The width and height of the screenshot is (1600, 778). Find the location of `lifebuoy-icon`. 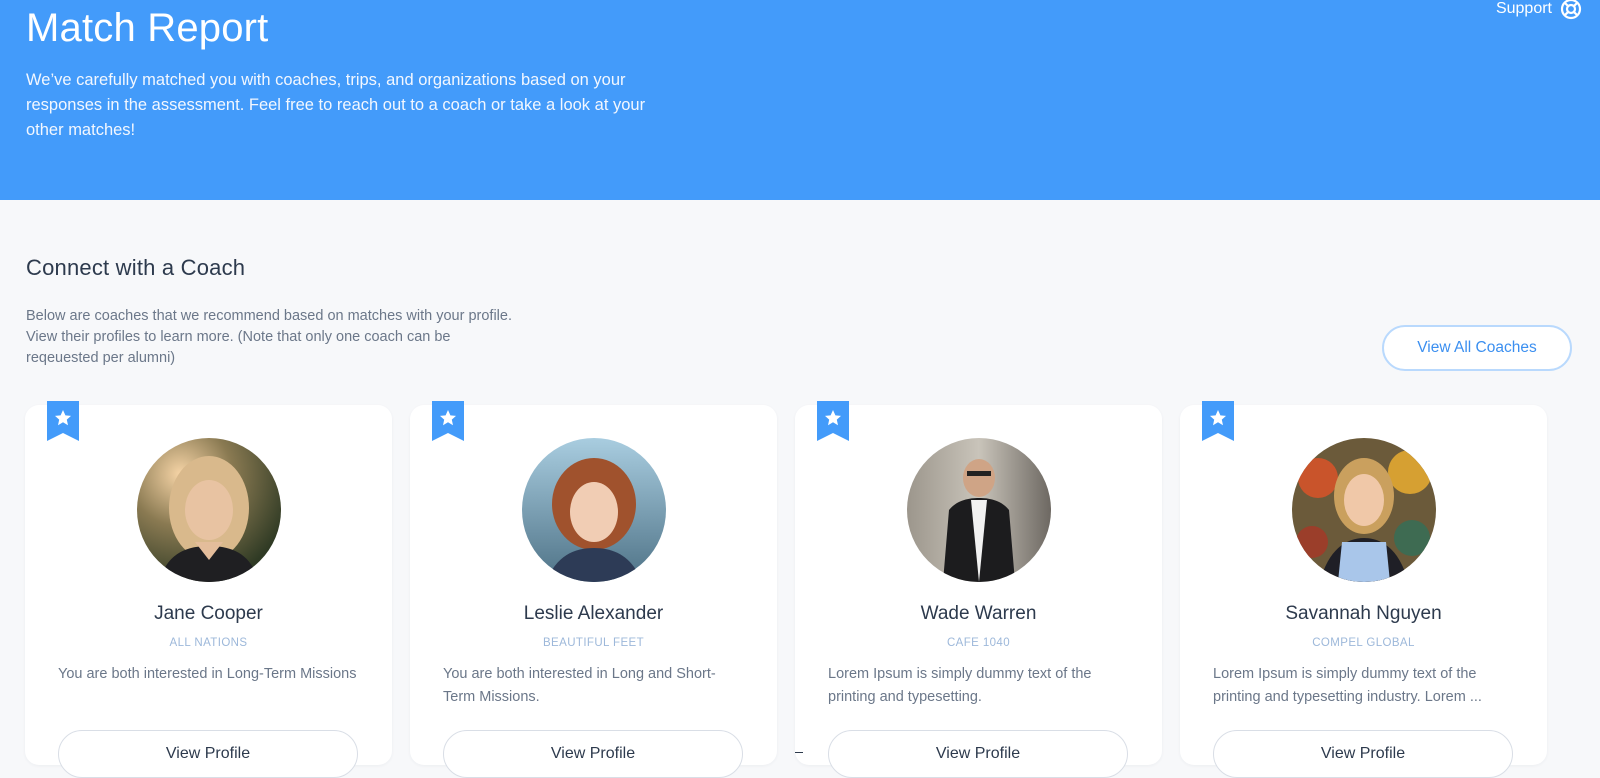

lifebuoy-icon is located at coordinates (1571, 10).